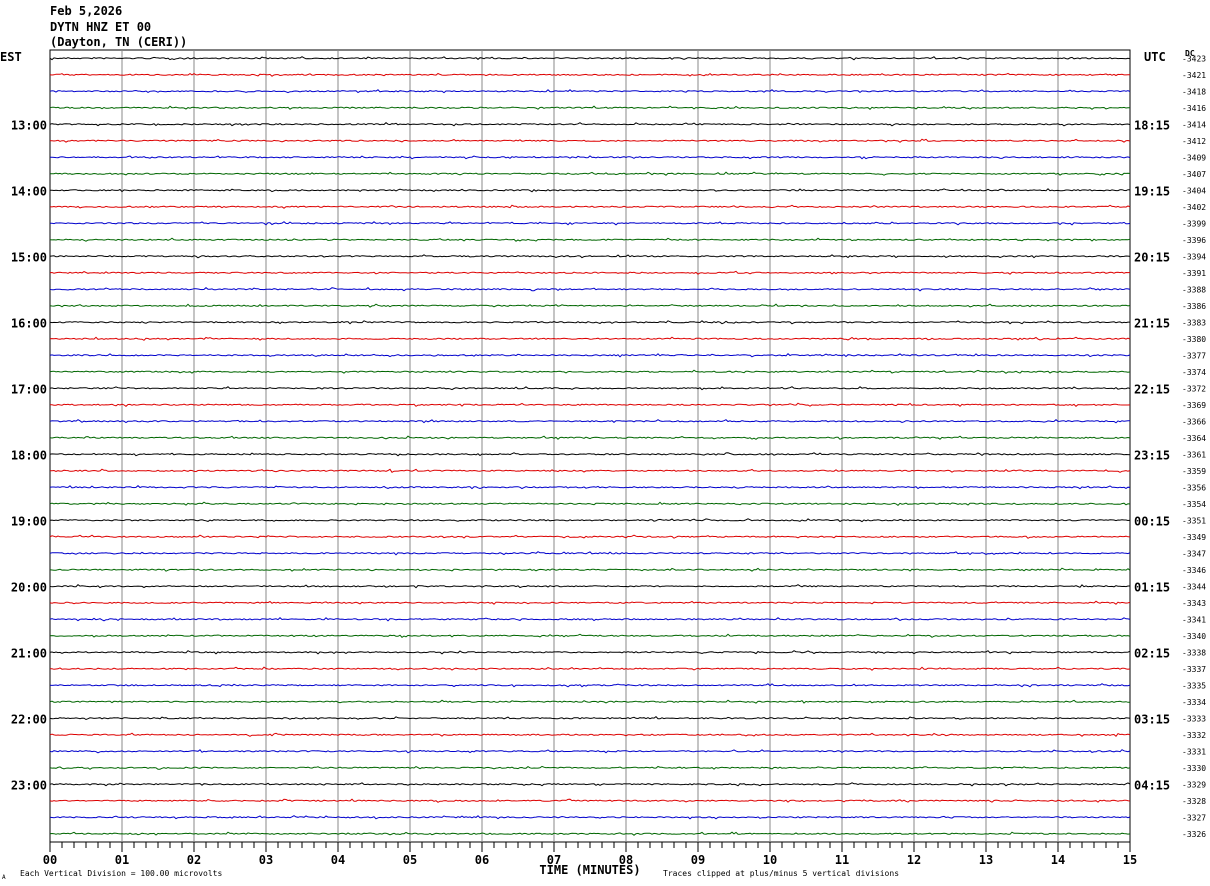  I want to click on x-tick-label: 13, so click(986, 860).